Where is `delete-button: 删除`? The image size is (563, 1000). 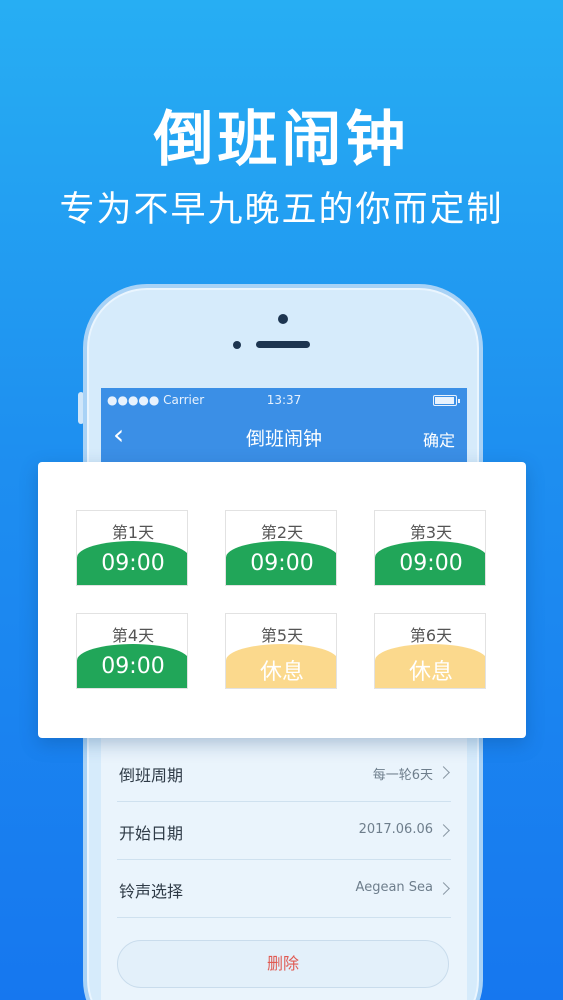 delete-button: 删除 is located at coordinates (283, 964).